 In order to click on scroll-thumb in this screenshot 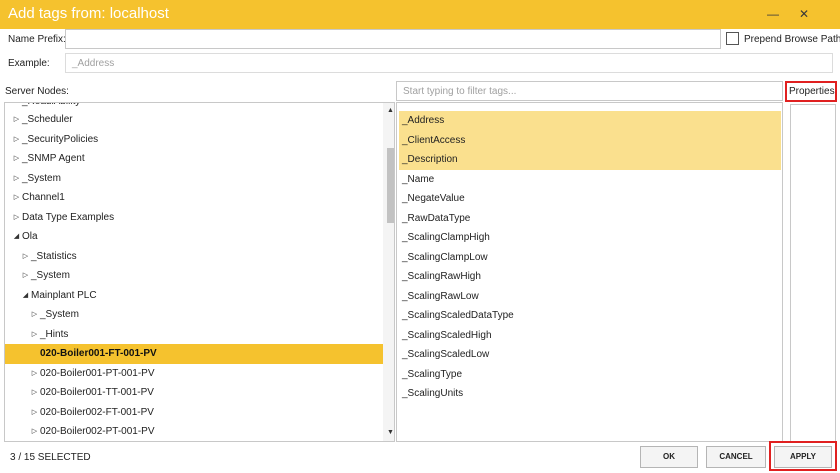, I will do `click(390, 185)`.